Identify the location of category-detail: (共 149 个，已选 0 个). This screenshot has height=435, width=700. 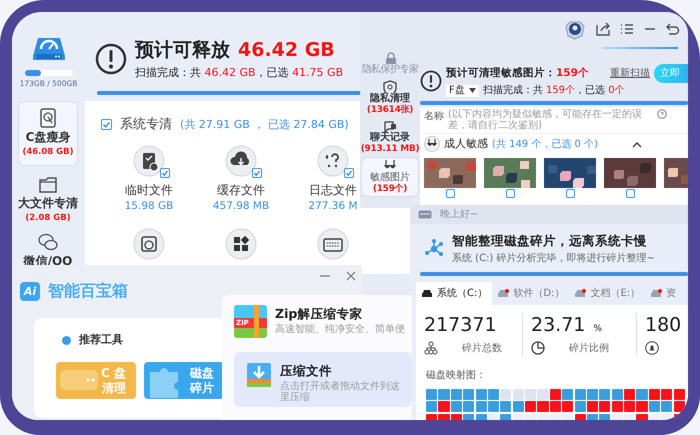
(545, 145).